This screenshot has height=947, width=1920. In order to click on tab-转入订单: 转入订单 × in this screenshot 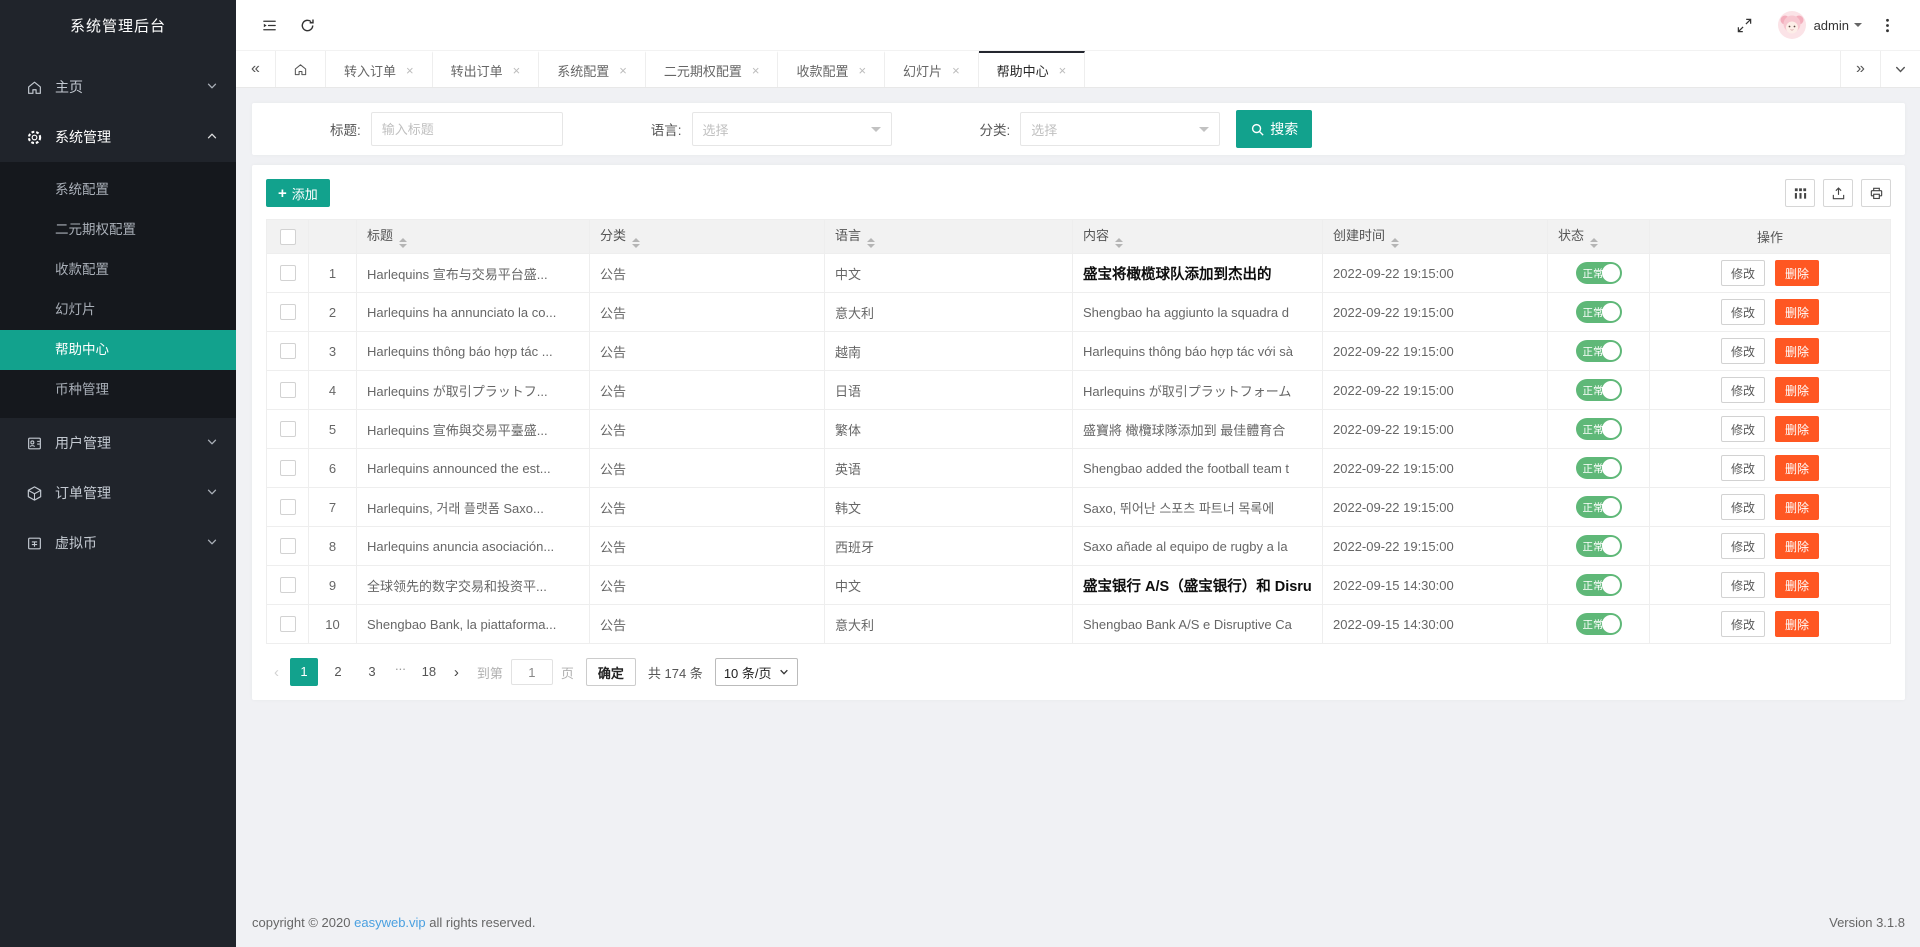, I will do `click(379, 69)`.